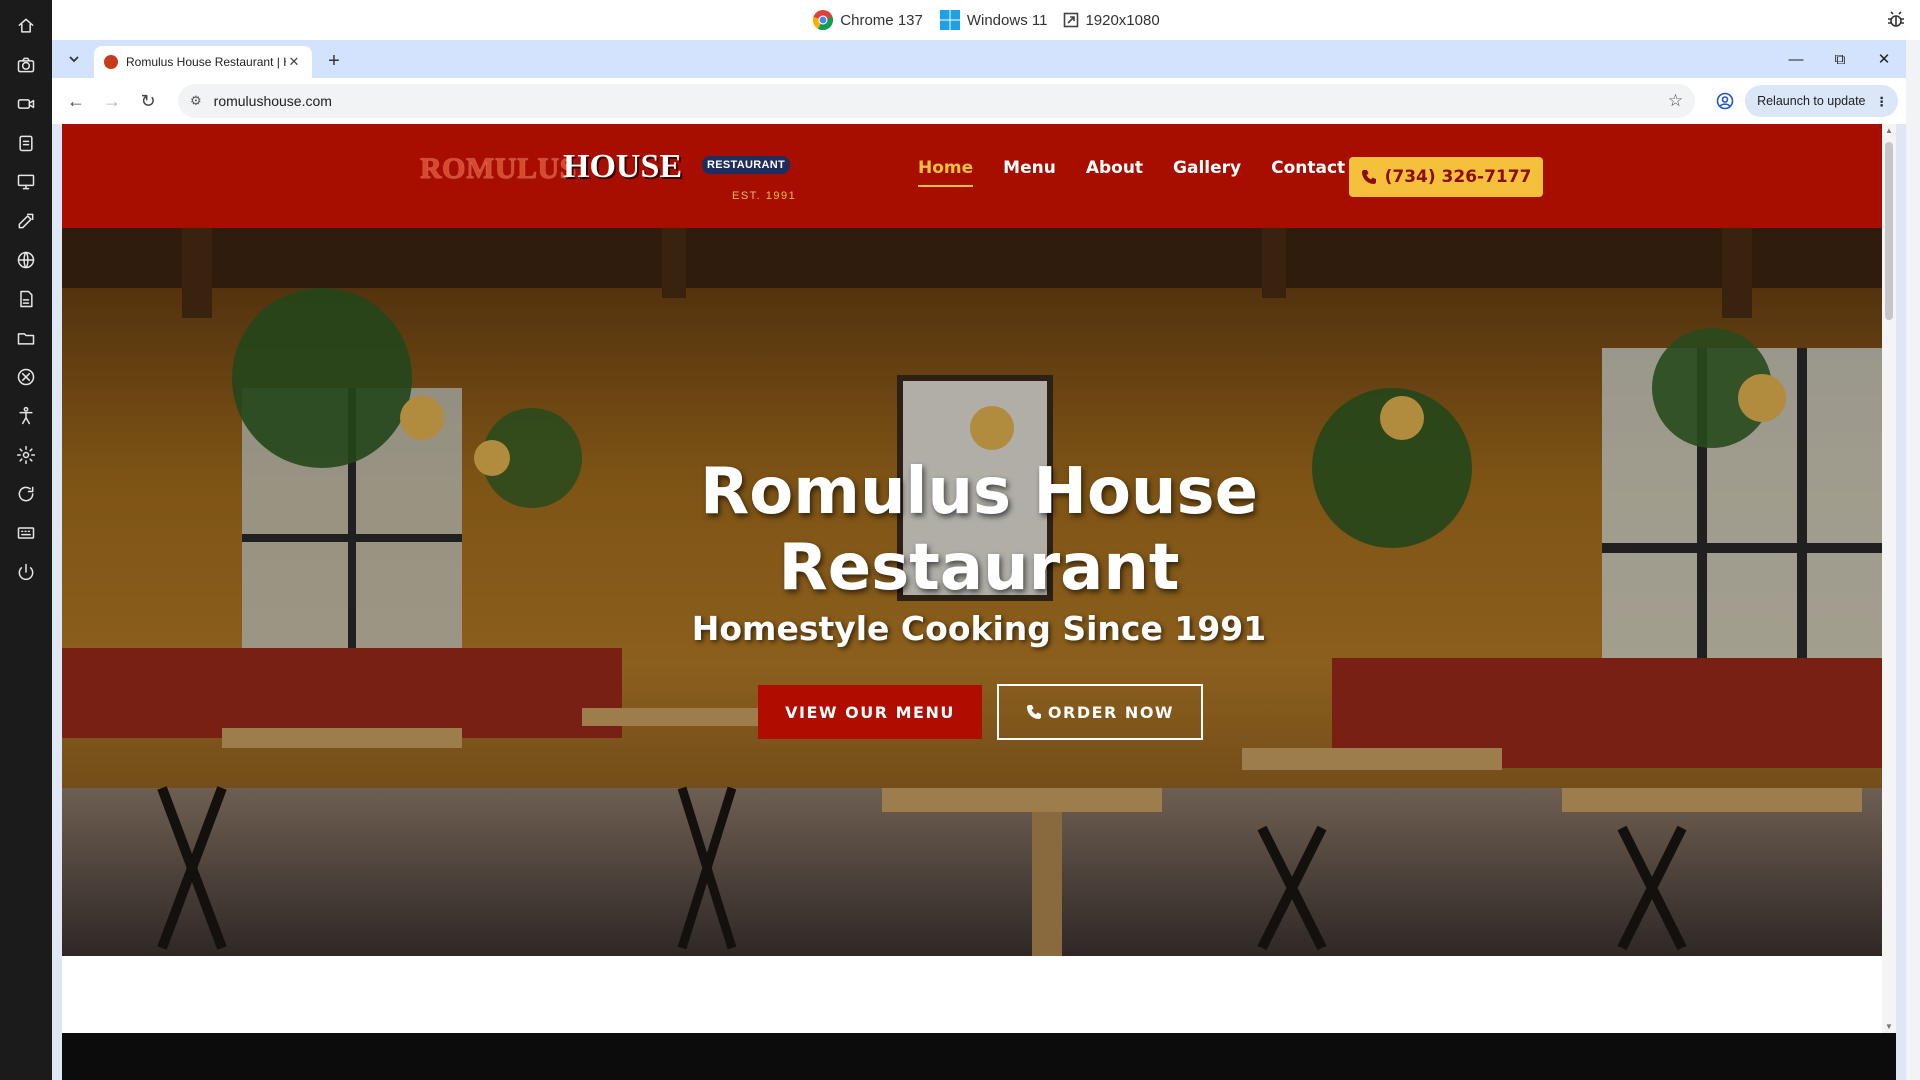  I want to click on restore-icon: ⧉, so click(1840, 59).